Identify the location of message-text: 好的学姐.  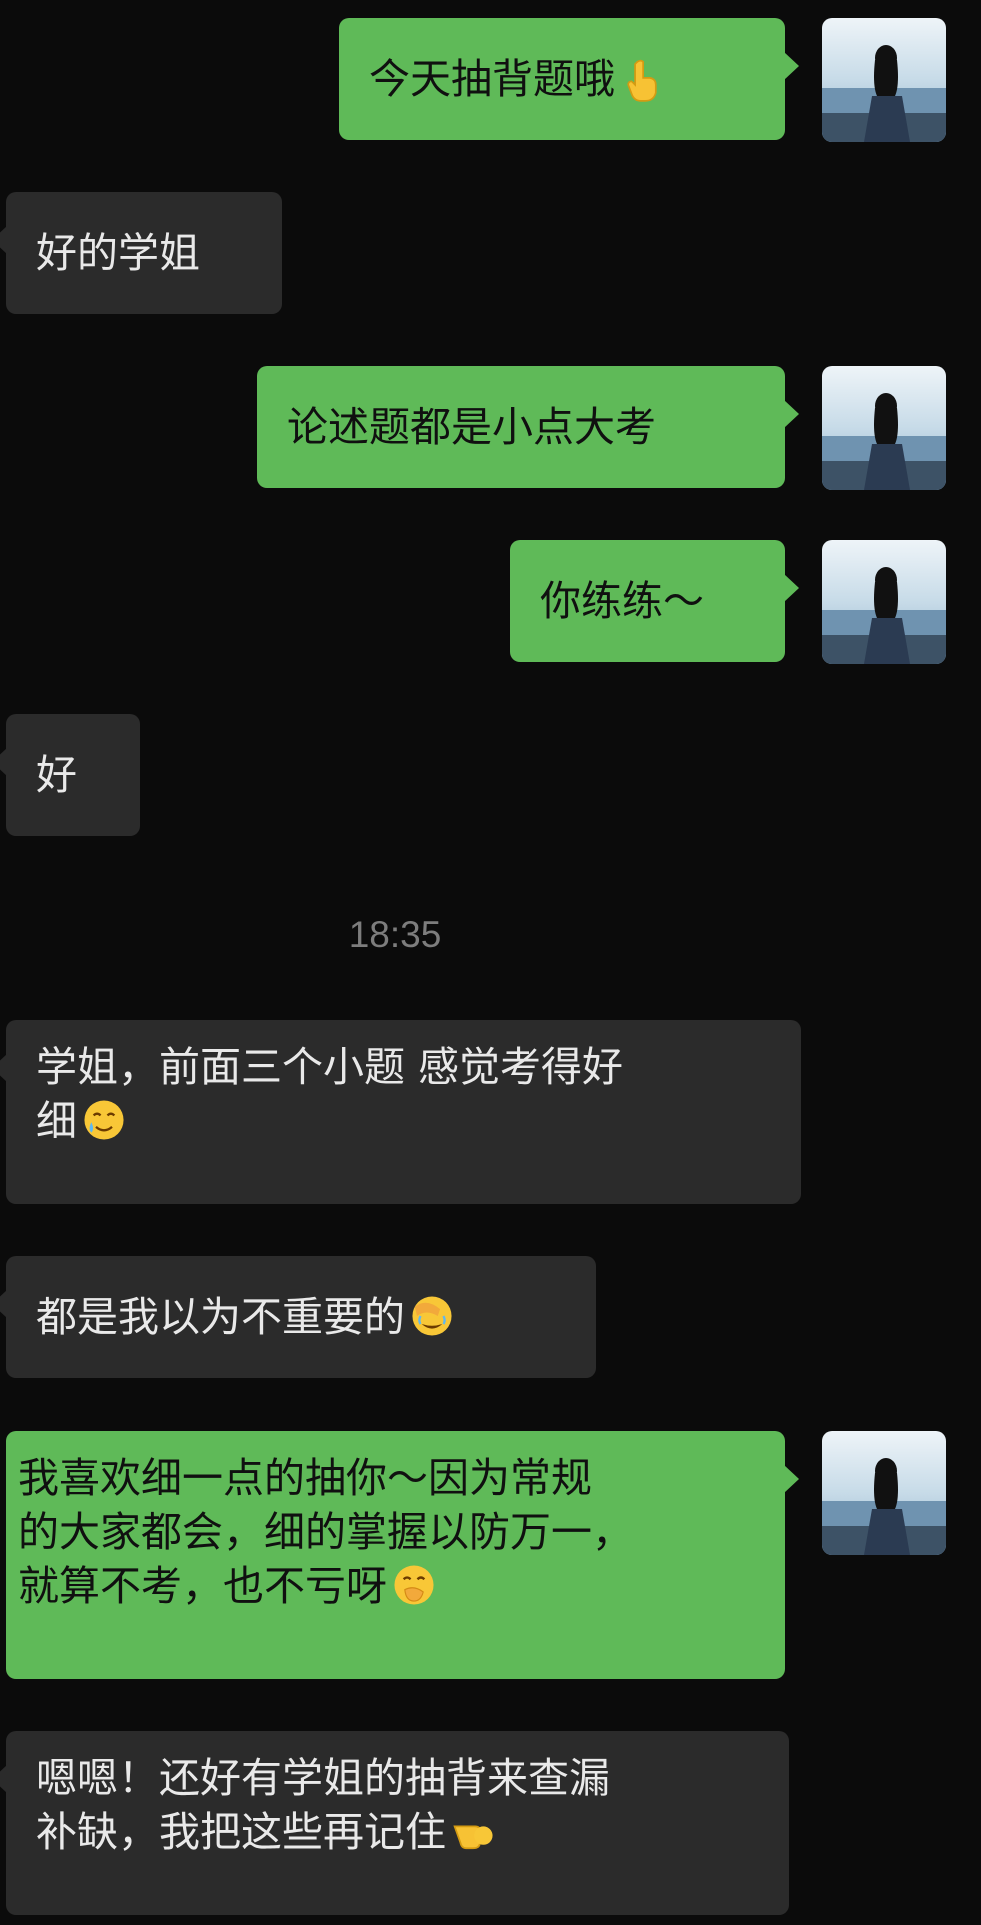
(118, 253).